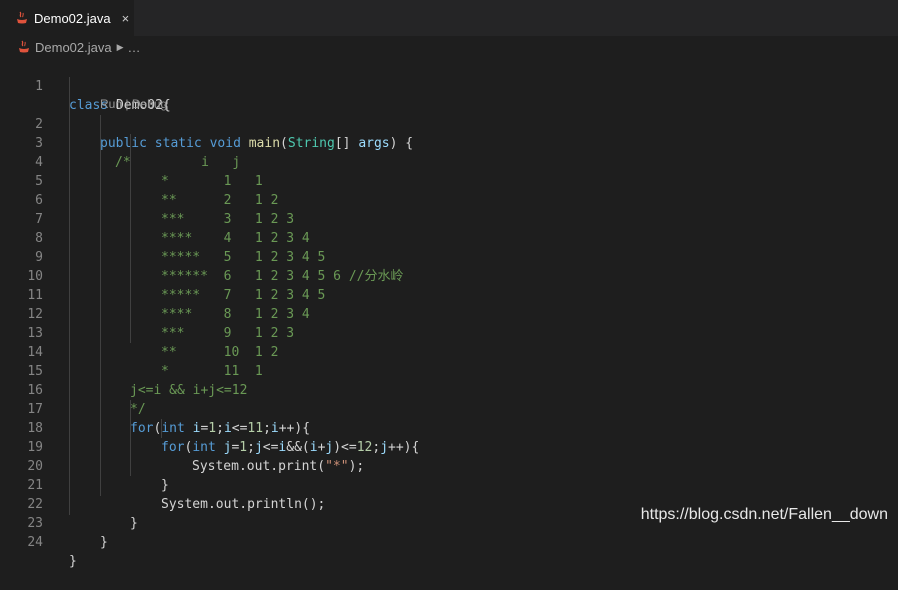 Image resolution: width=898 pixels, height=590 pixels. Describe the element at coordinates (449, 427) in the screenshot. I see `code-line-18: 18 for(int j=1;j<=i&&(i+j)<=12;j++){` at that location.